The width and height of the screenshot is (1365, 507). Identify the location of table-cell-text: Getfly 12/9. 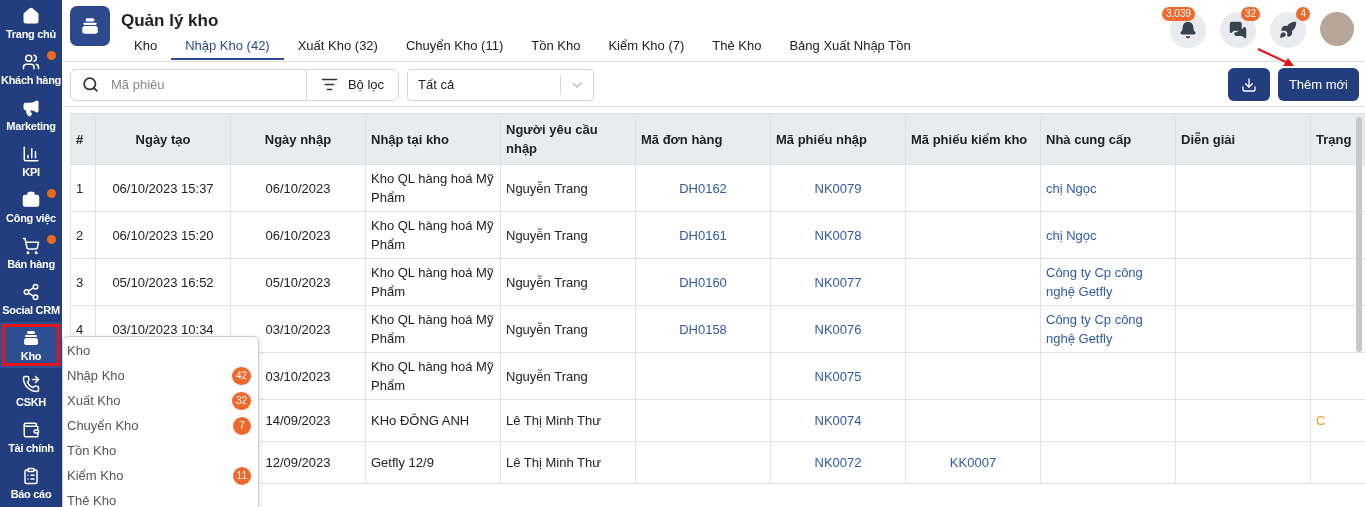
(402, 463).